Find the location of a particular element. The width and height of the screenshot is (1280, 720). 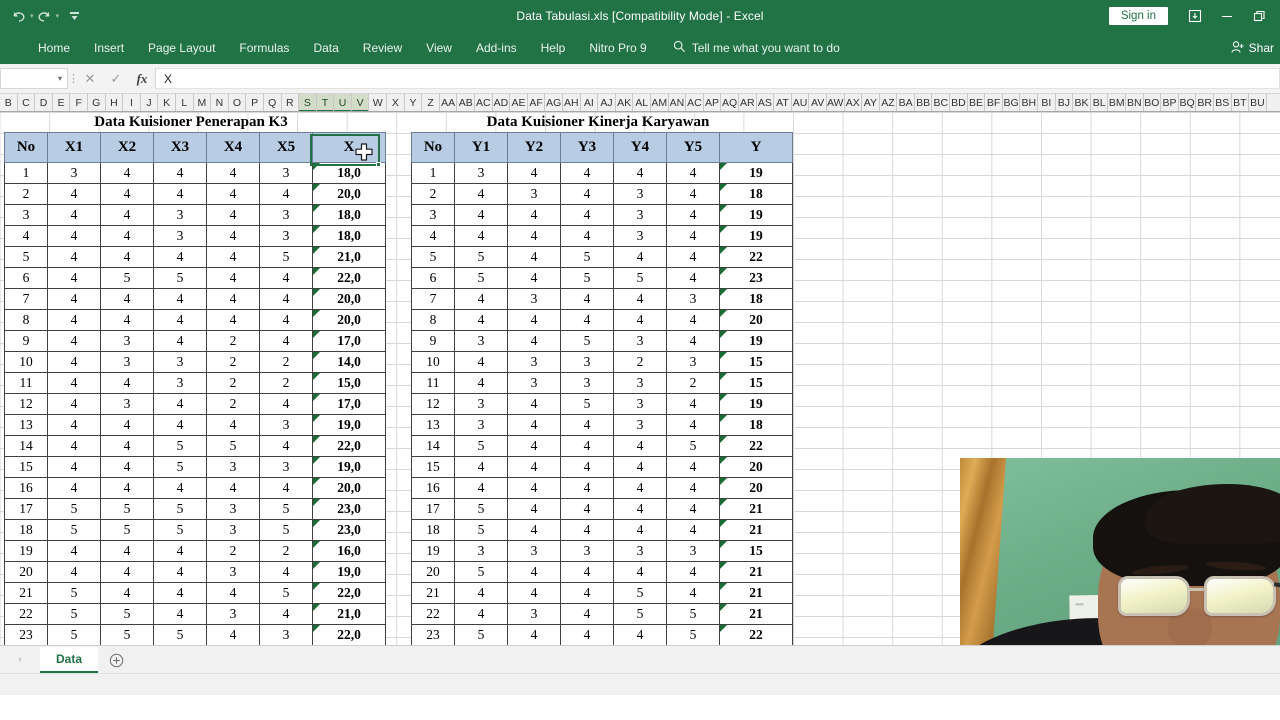

table-row: 9 3 4 5 3 4 19 is located at coordinates (602, 341).